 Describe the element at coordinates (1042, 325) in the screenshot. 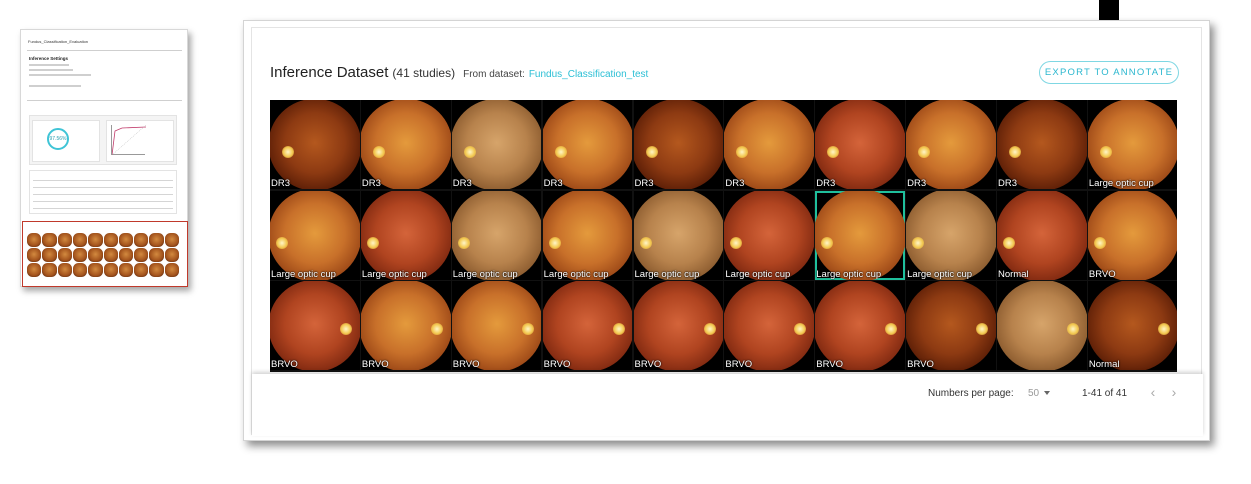

I see `fundus-image-tile` at that location.